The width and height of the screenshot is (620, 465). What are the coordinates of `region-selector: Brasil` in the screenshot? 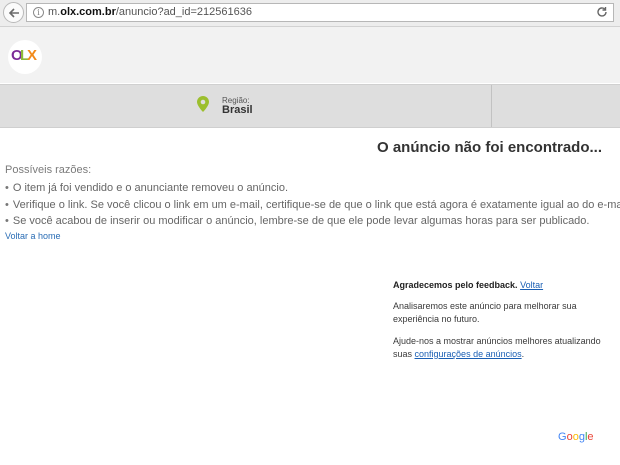 It's located at (237, 110).